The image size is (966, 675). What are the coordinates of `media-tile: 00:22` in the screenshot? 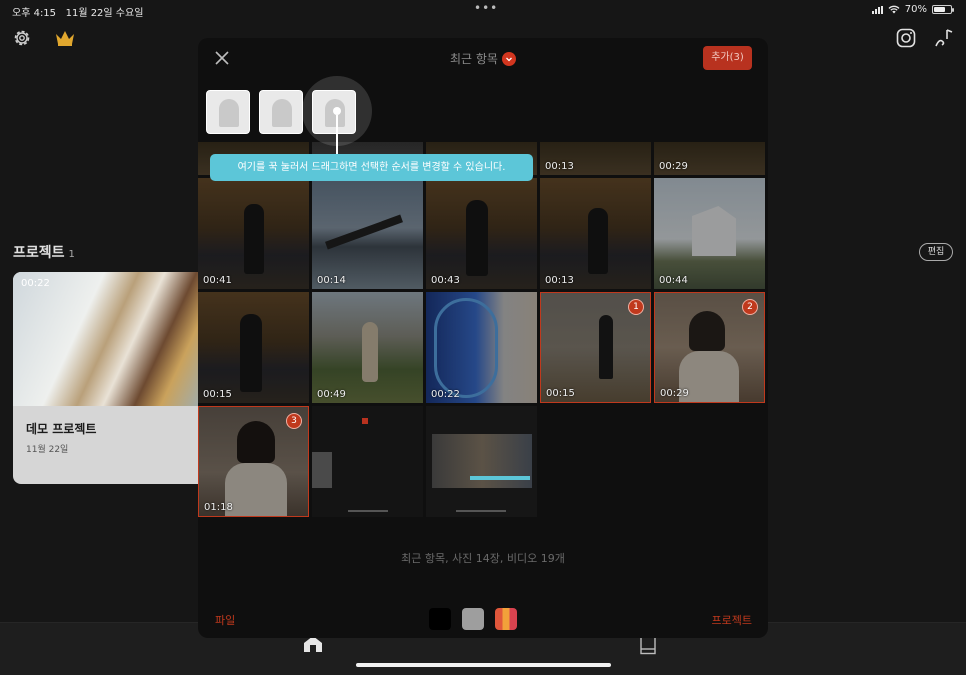 It's located at (481, 347).